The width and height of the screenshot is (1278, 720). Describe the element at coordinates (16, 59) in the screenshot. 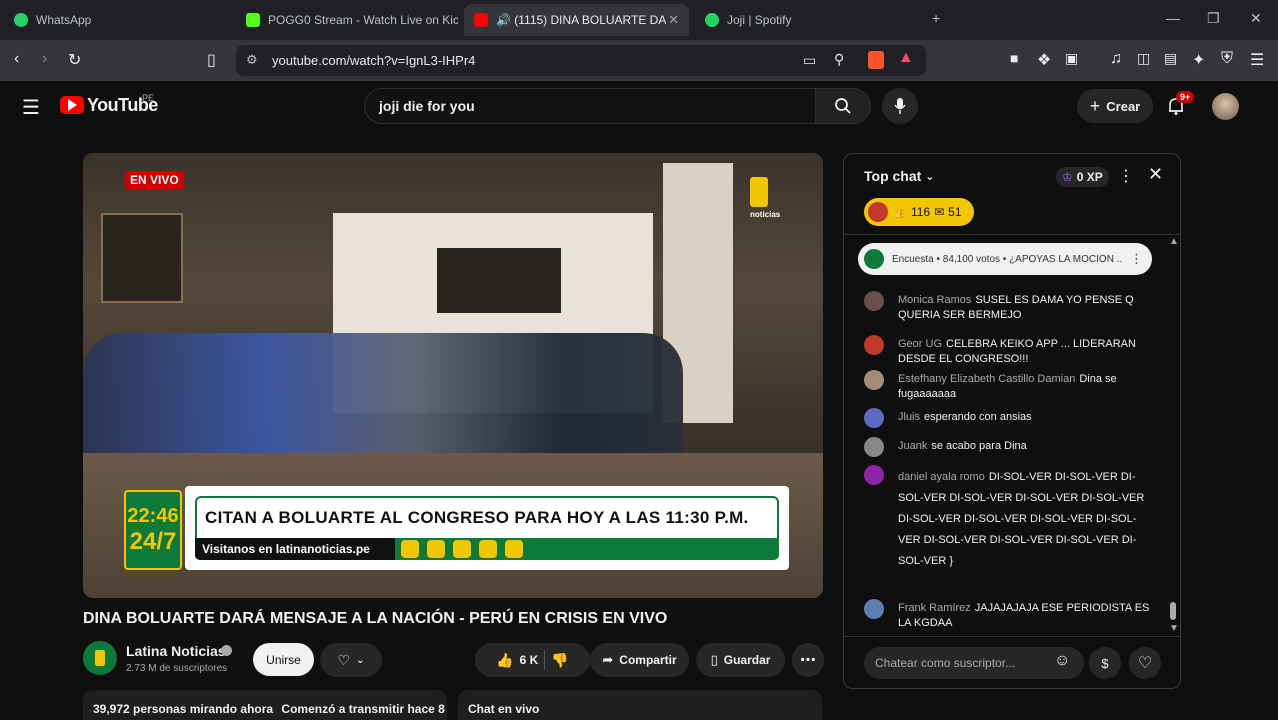

I see `back-icon: ‹` at that location.